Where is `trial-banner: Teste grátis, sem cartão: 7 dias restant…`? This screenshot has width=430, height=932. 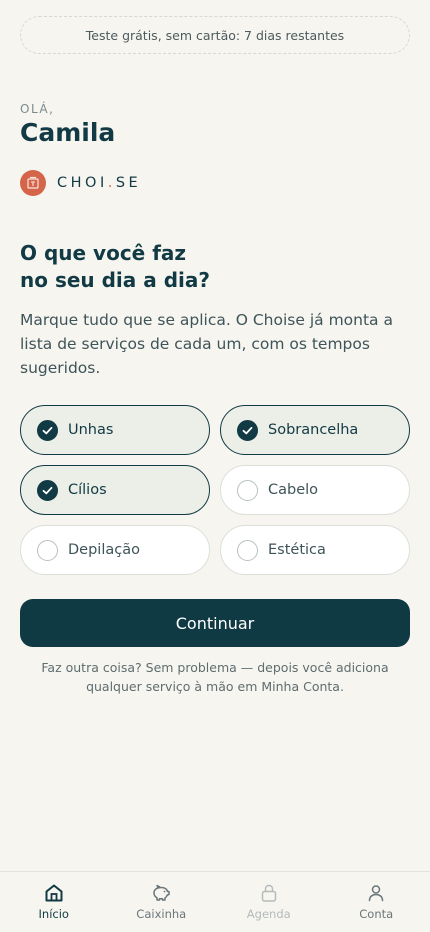
trial-banner: Teste grátis, sem cartão: 7 dias restant… is located at coordinates (215, 35).